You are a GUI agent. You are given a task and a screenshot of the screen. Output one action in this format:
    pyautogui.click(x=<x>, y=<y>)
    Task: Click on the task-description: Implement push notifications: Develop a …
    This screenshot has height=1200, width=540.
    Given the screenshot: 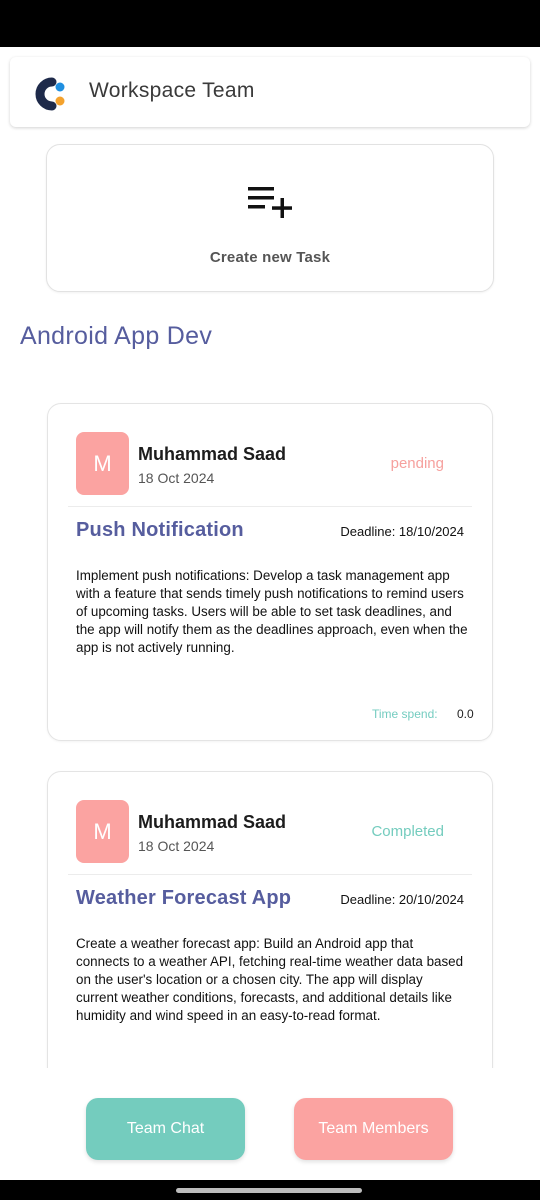 What is the action you would take?
    pyautogui.click(x=272, y=611)
    